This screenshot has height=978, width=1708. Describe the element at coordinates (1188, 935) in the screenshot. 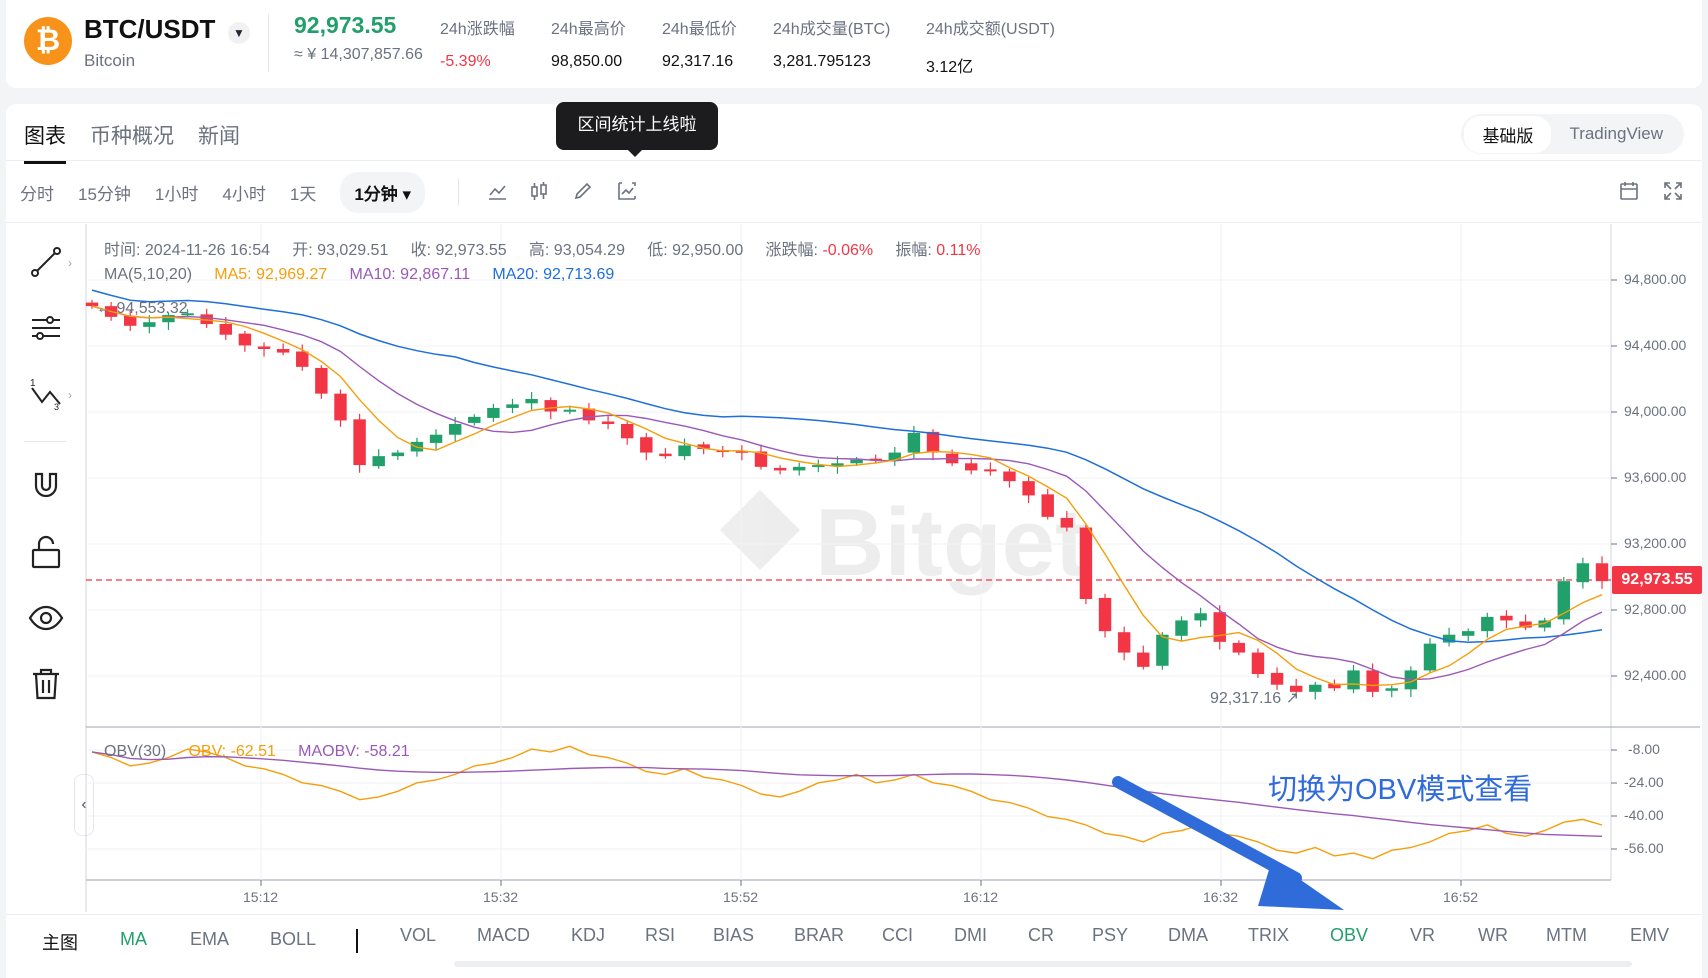

I see `indicator-dma: DMA` at that location.